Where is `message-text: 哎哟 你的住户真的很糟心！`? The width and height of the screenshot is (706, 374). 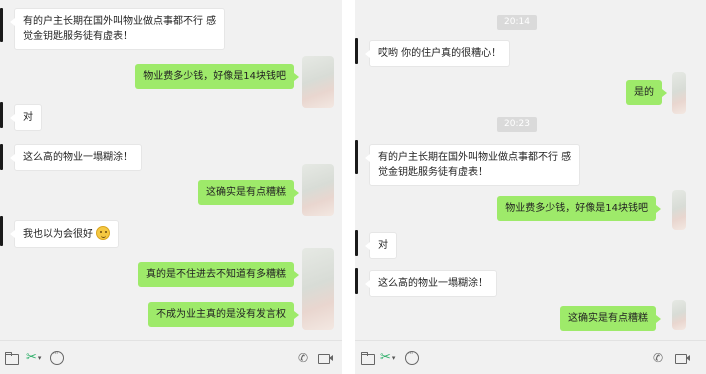
message-text: 哎哟 你的住户真的很糟心！ is located at coordinates (440, 53).